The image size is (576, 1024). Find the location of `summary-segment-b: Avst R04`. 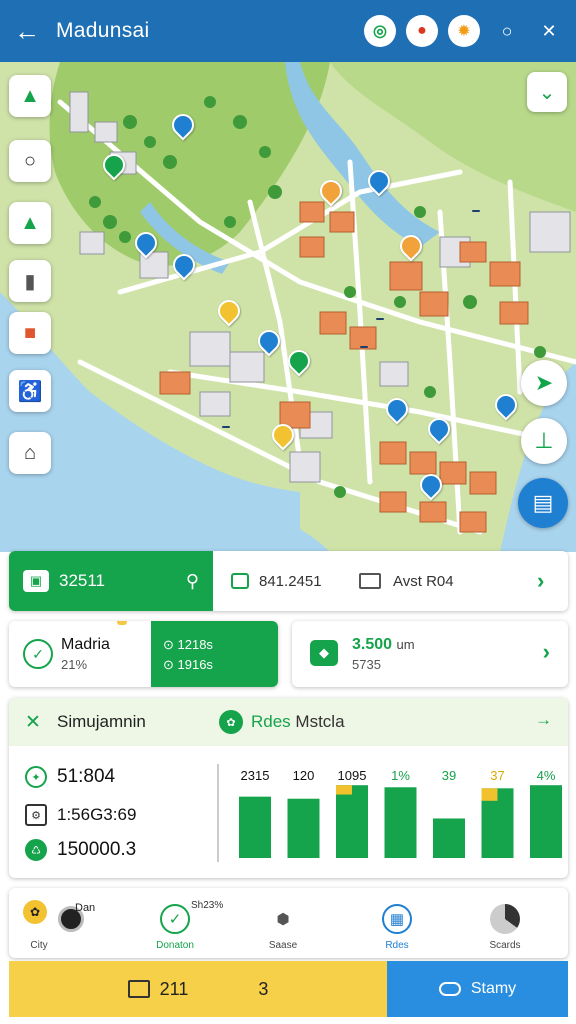

summary-segment-b: Avst R04 is located at coordinates (406, 581).